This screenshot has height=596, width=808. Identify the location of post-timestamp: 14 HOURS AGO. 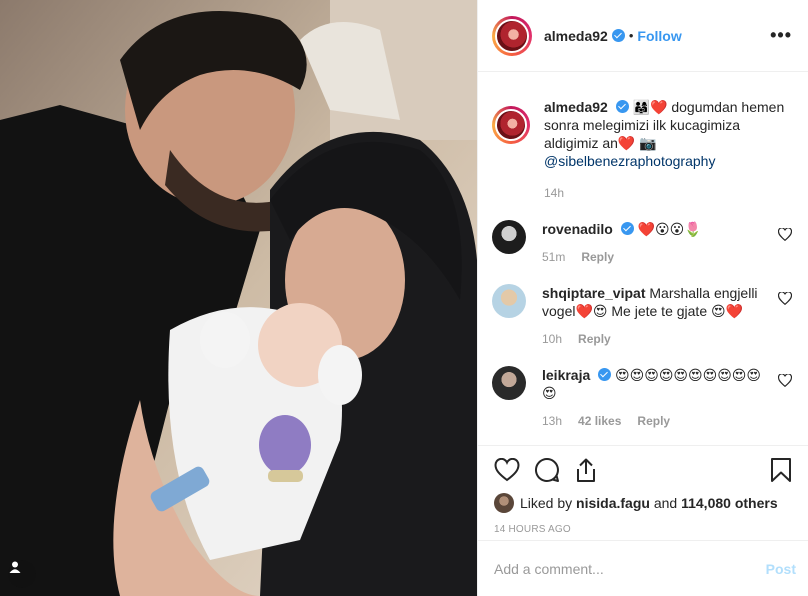
(643, 529).